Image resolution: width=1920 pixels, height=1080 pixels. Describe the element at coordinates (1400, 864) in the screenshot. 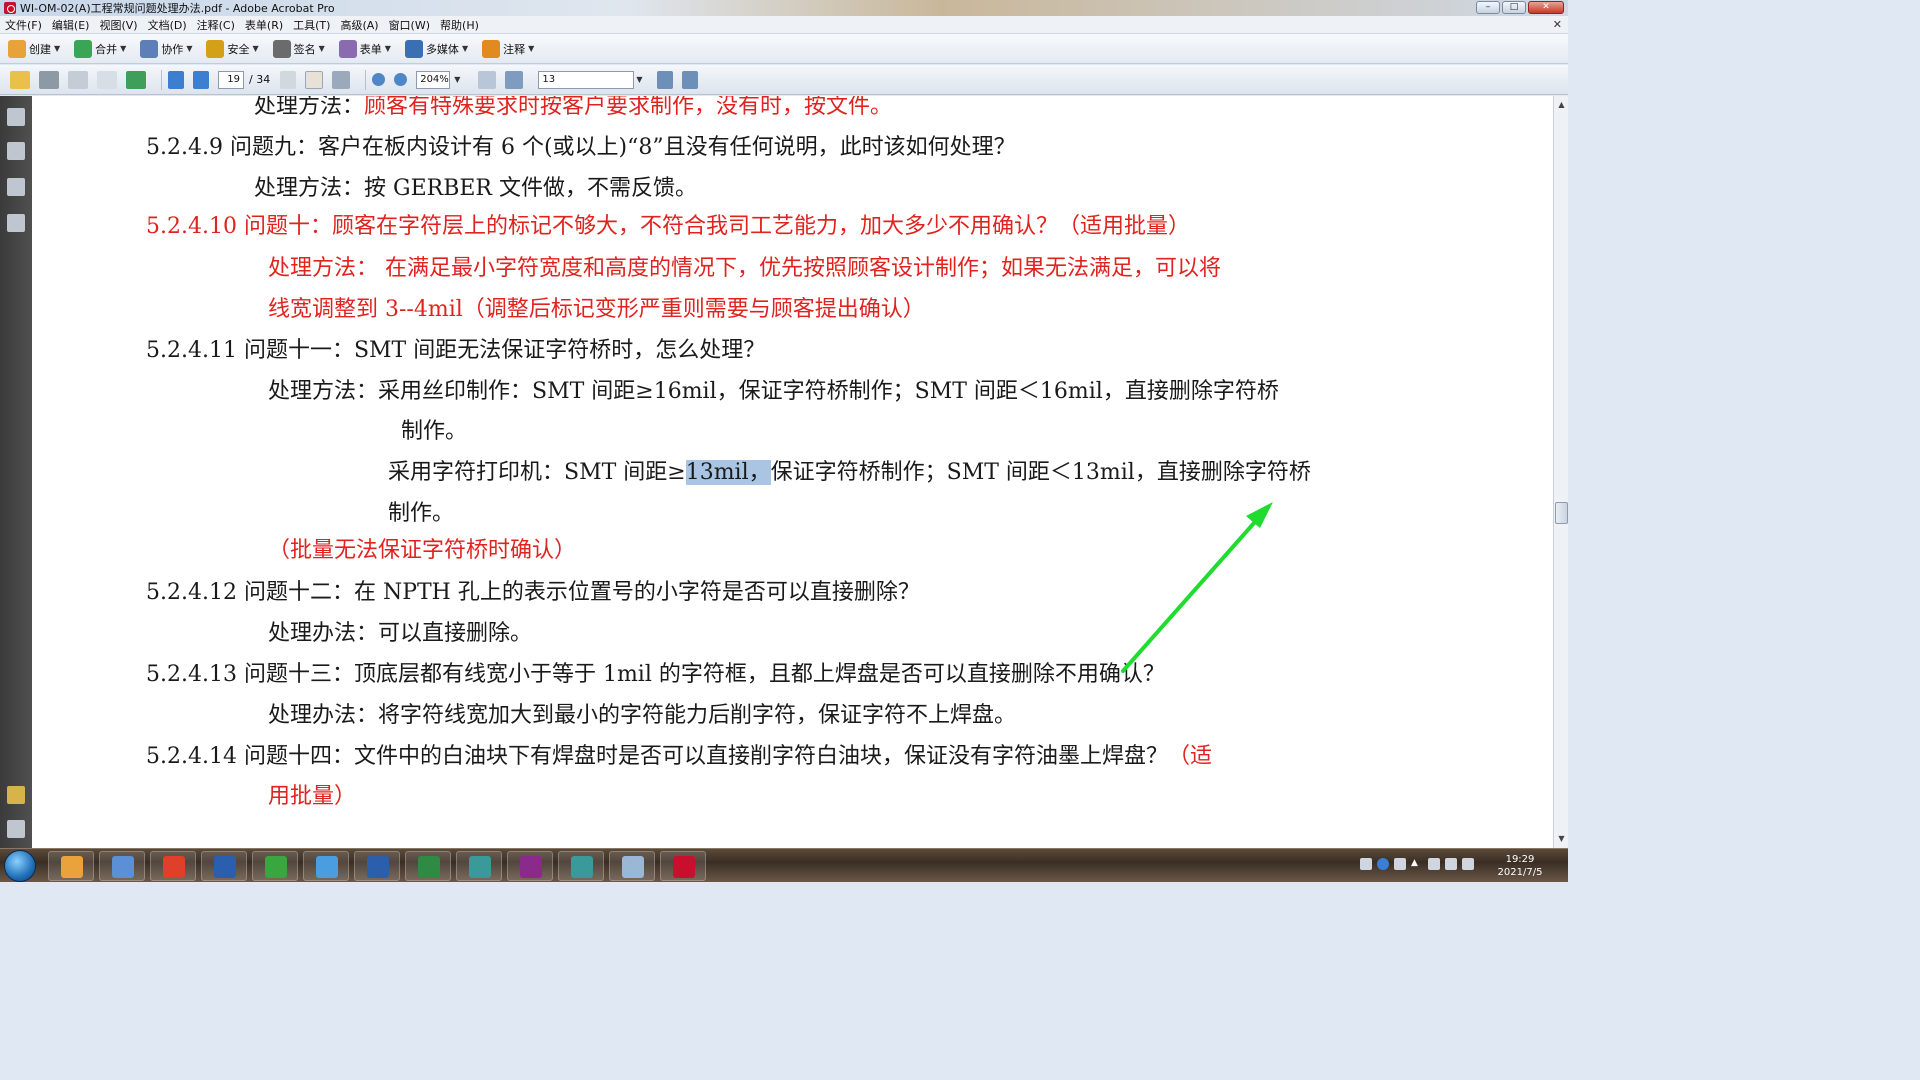

I see `network-icon` at that location.